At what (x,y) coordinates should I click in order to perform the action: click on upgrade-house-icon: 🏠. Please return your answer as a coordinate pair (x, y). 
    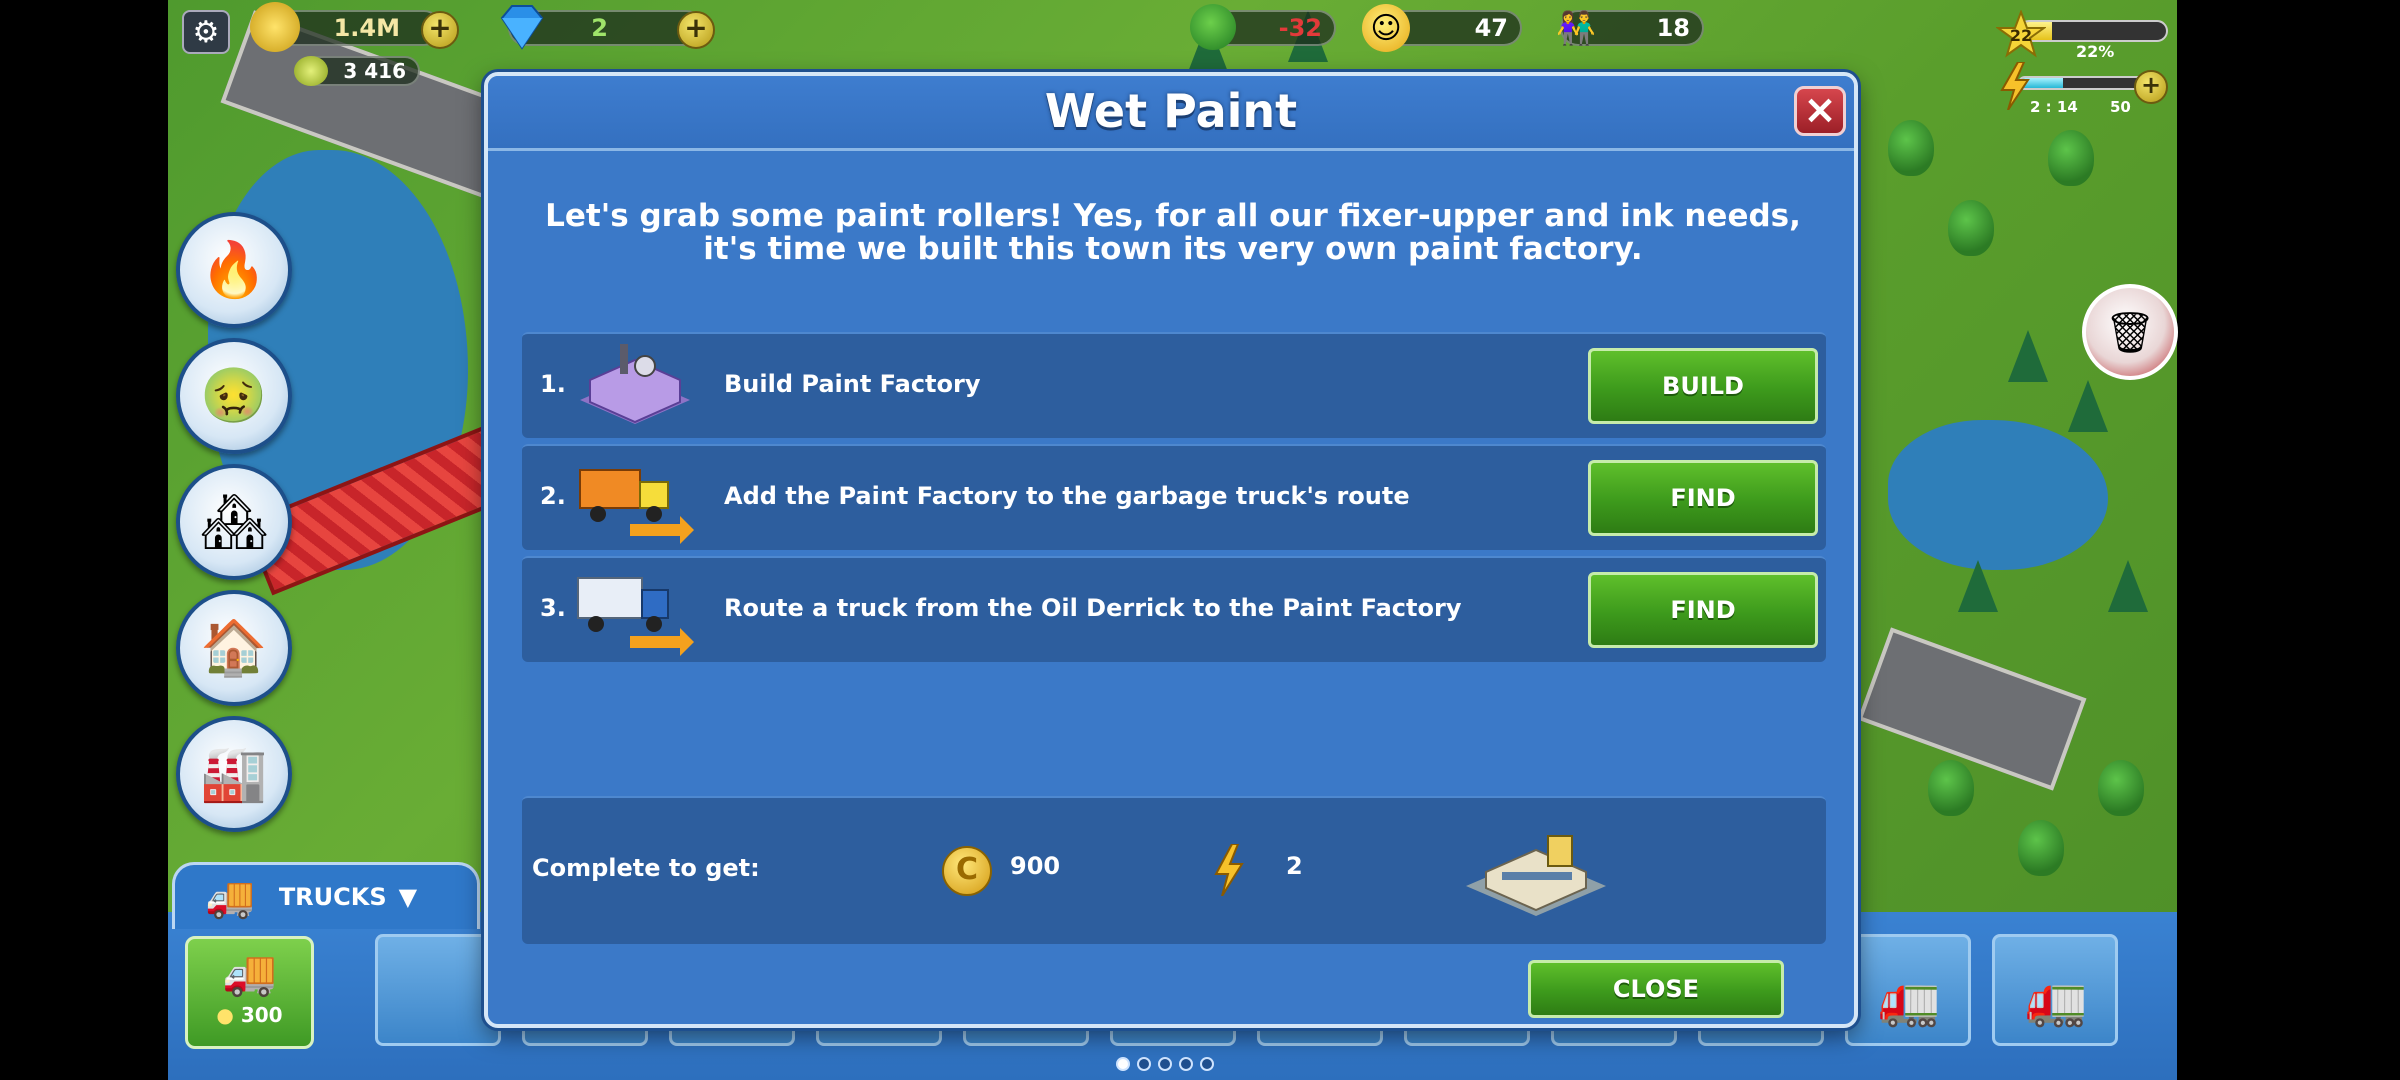
    Looking at the image, I should click on (234, 647).